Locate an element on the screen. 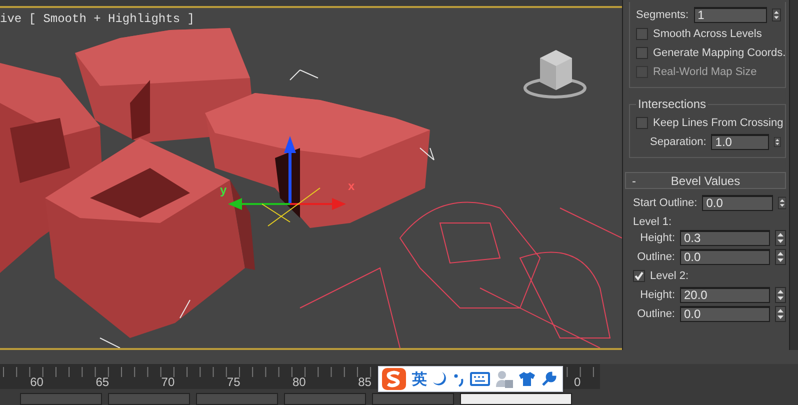  frame-number: 0 is located at coordinates (577, 382).